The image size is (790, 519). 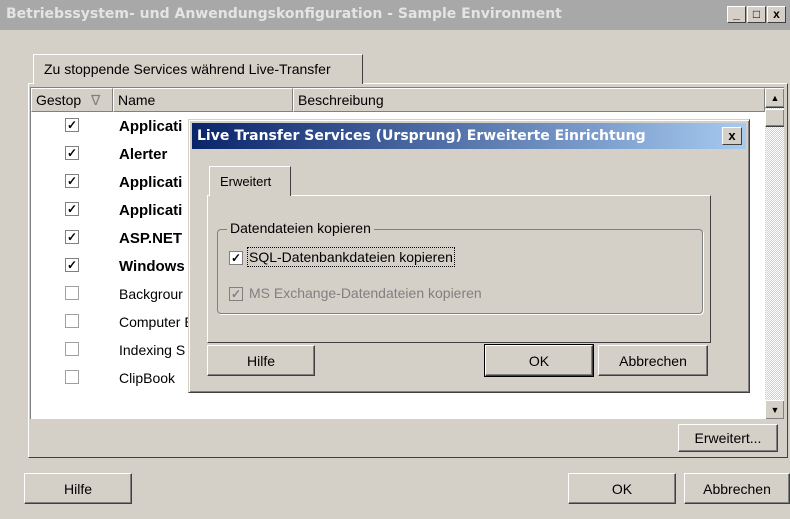 I want to click on hilfe-button: Hilfe, so click(x=78, y=488).